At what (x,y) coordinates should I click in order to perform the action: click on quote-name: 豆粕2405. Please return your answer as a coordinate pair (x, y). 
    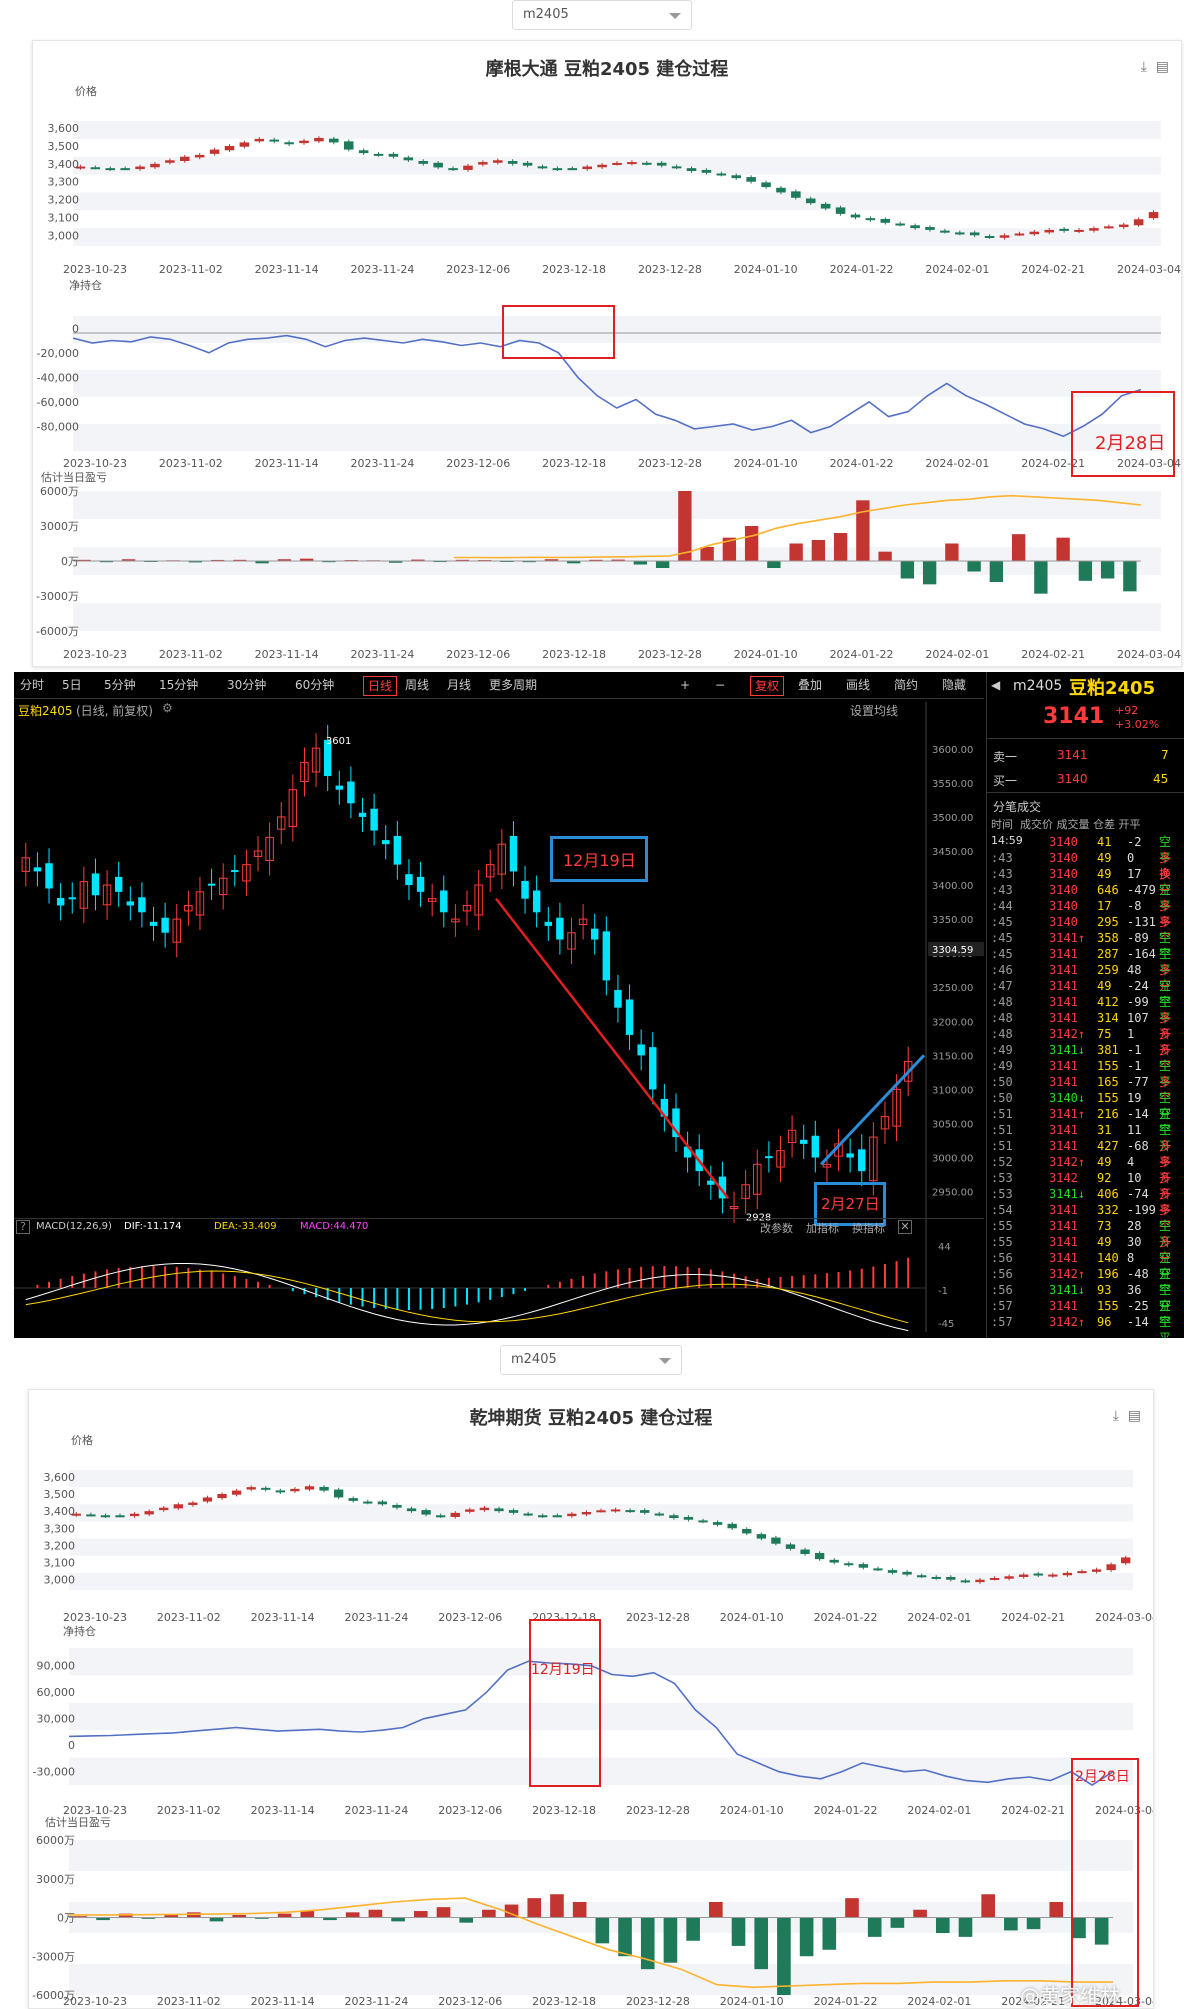
    Looking at the image, I should click on (1112, 688).